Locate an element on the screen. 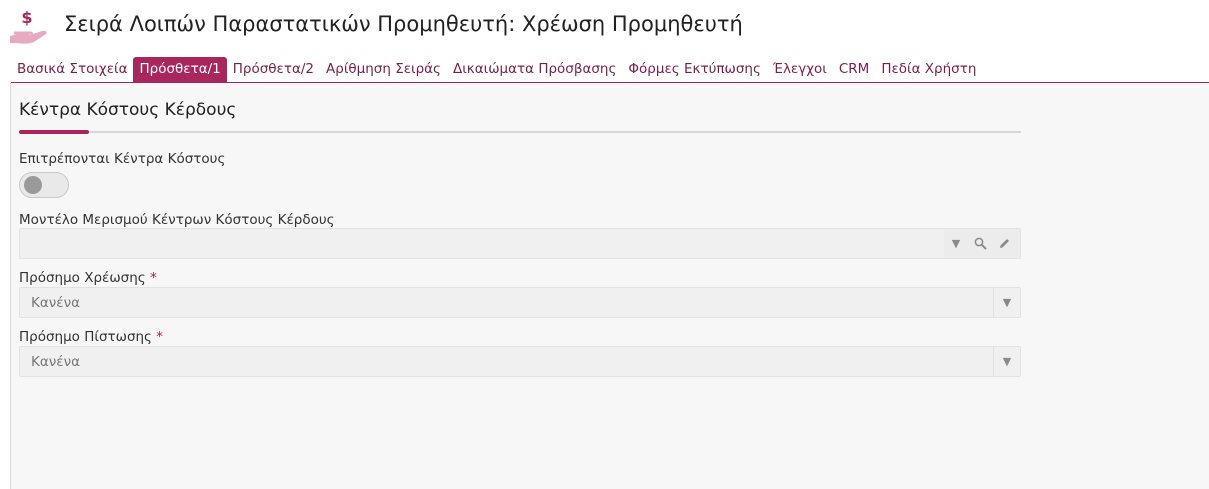 This screenshot has width=1209, height=489. debit-sign-label: Πρόσημο Χρέωσης * is located at coordinates (88, 278).